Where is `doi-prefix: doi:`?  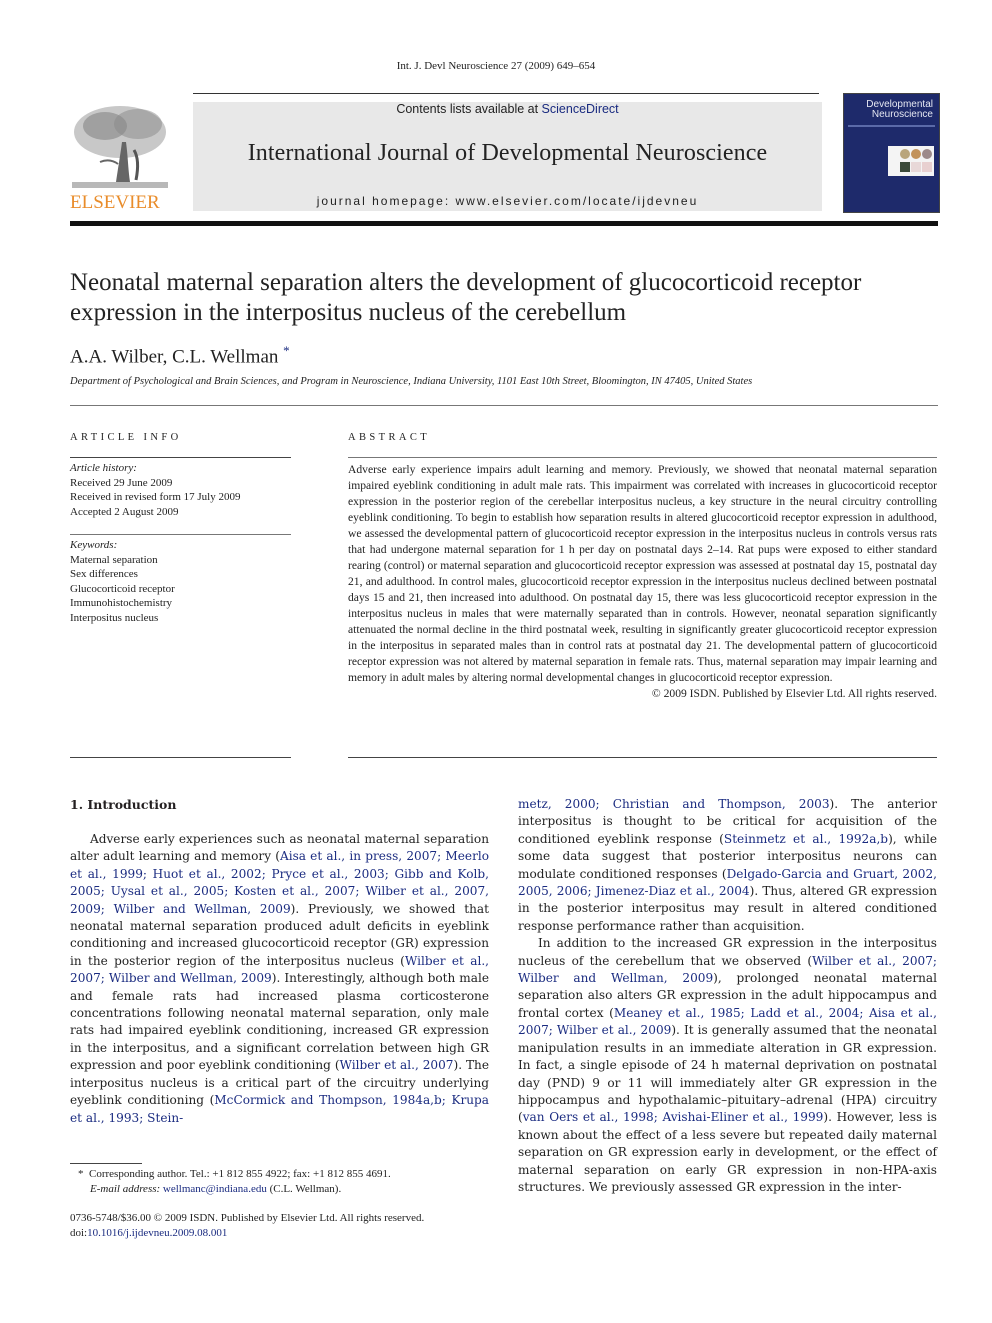 doi-prefix: doi: is located at coordinates (79, 1233).